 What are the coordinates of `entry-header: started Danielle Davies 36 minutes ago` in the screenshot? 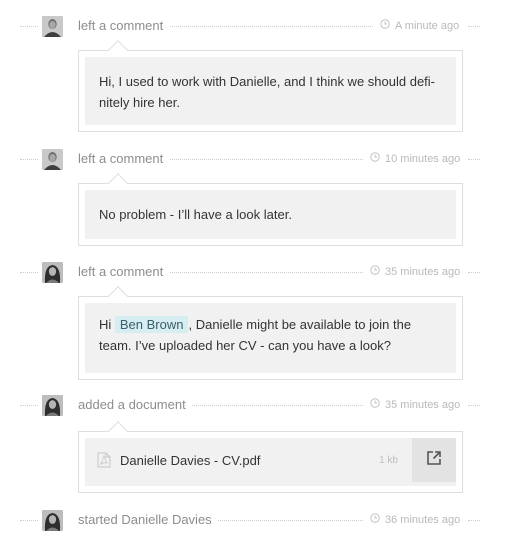 It's located at (254, 520).